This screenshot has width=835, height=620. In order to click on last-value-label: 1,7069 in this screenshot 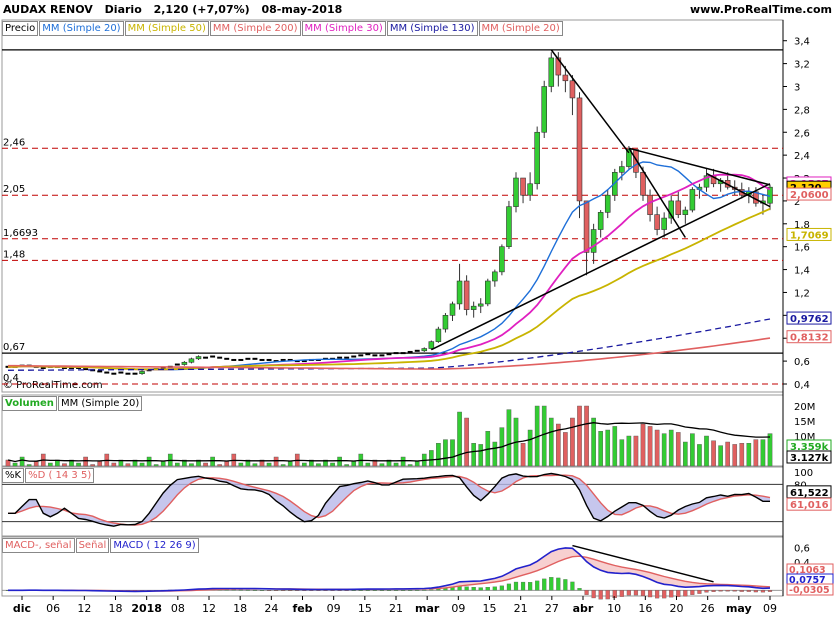, I will do `click(809, 235)`.